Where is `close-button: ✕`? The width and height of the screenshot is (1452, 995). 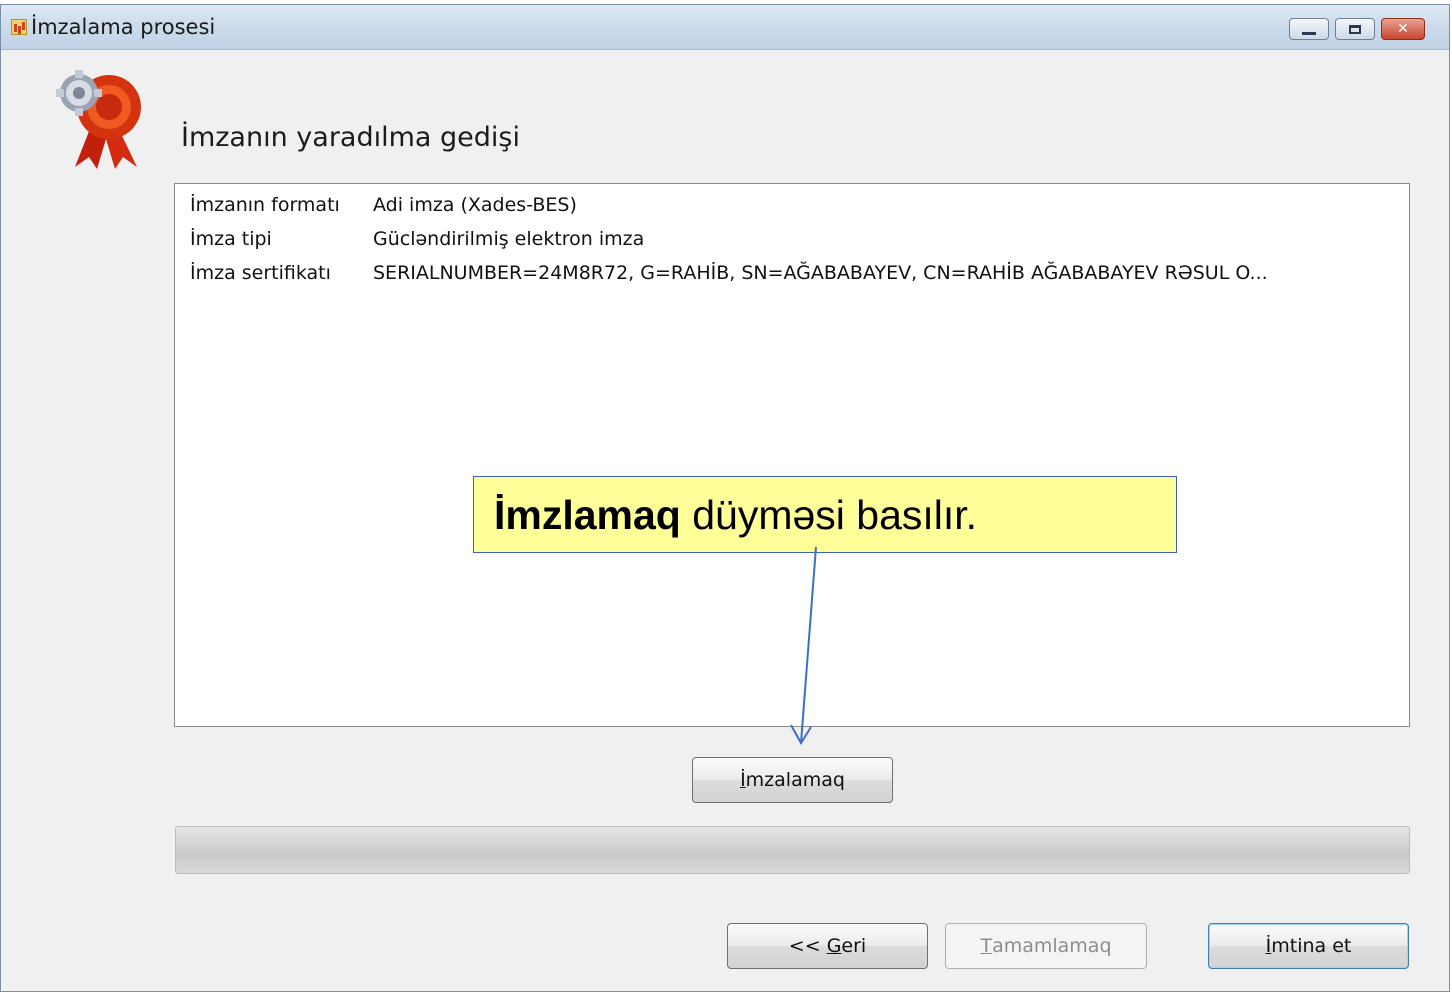 close-button: ✕ is located at coordinates (1403, 29).